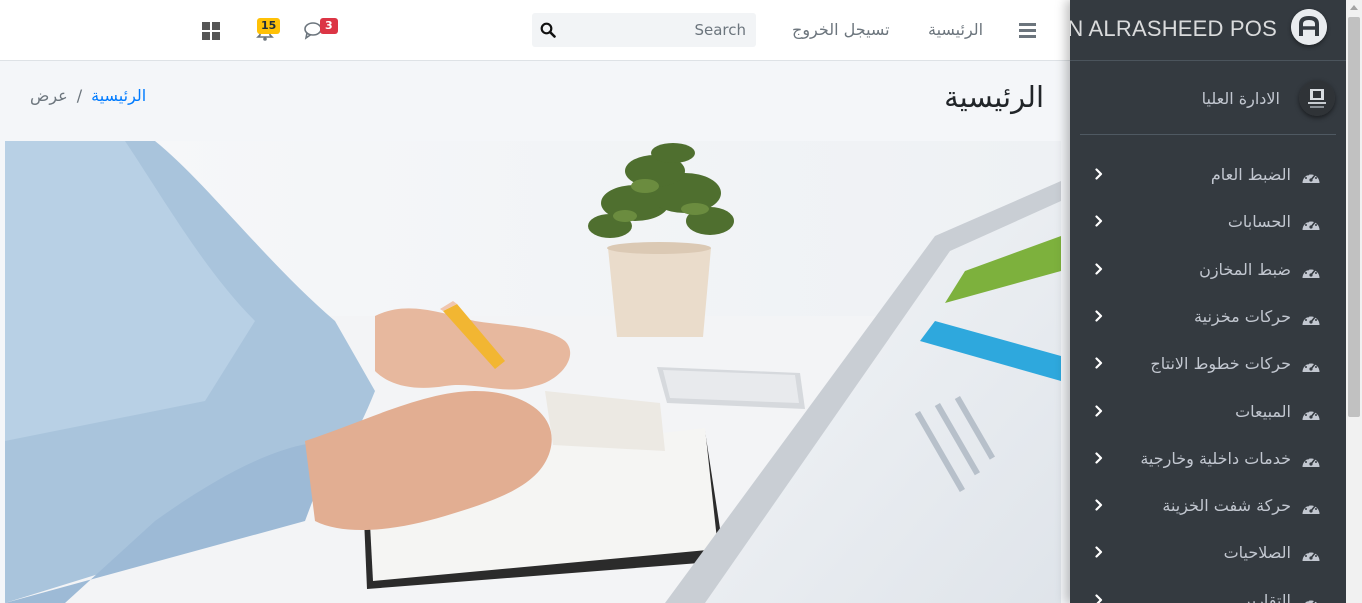 This screenshot has height=603, width=1362. I want to click on search-input, so click(656, 30).